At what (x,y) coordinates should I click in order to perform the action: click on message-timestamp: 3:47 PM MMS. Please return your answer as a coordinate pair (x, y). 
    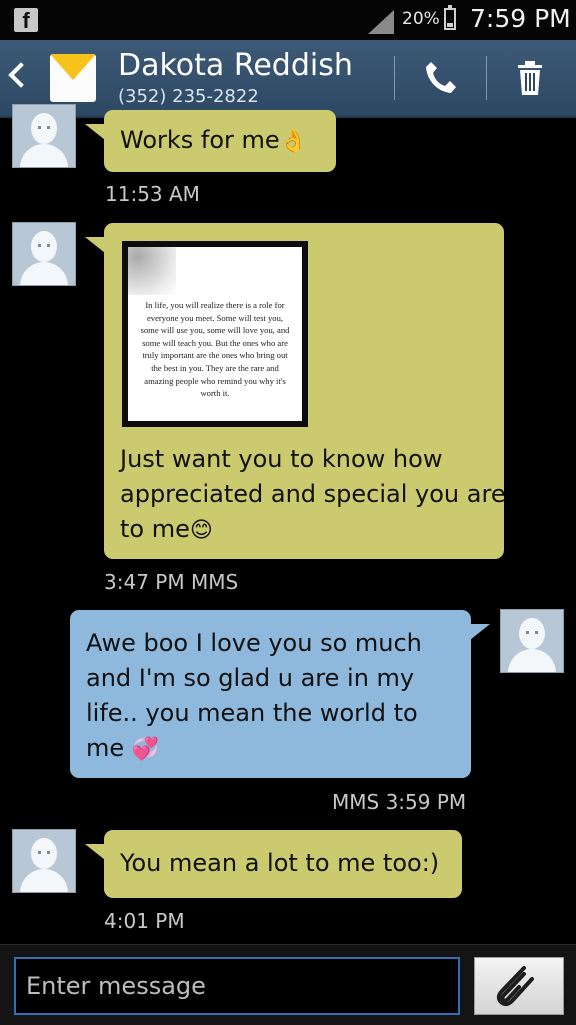
    Looking at the image, I should click on (171, 582).